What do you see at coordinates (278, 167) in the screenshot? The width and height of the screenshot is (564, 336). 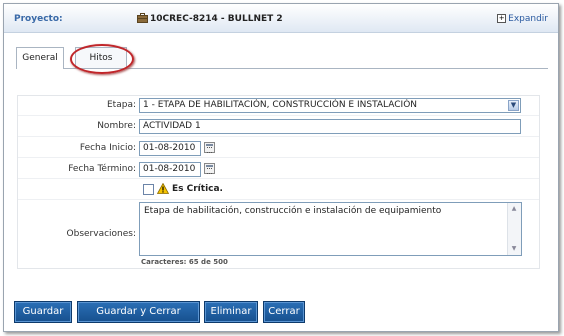 I see `fecha-termino-row: Fecha Término: 01-08-2010` at bounding box center [278, 167].